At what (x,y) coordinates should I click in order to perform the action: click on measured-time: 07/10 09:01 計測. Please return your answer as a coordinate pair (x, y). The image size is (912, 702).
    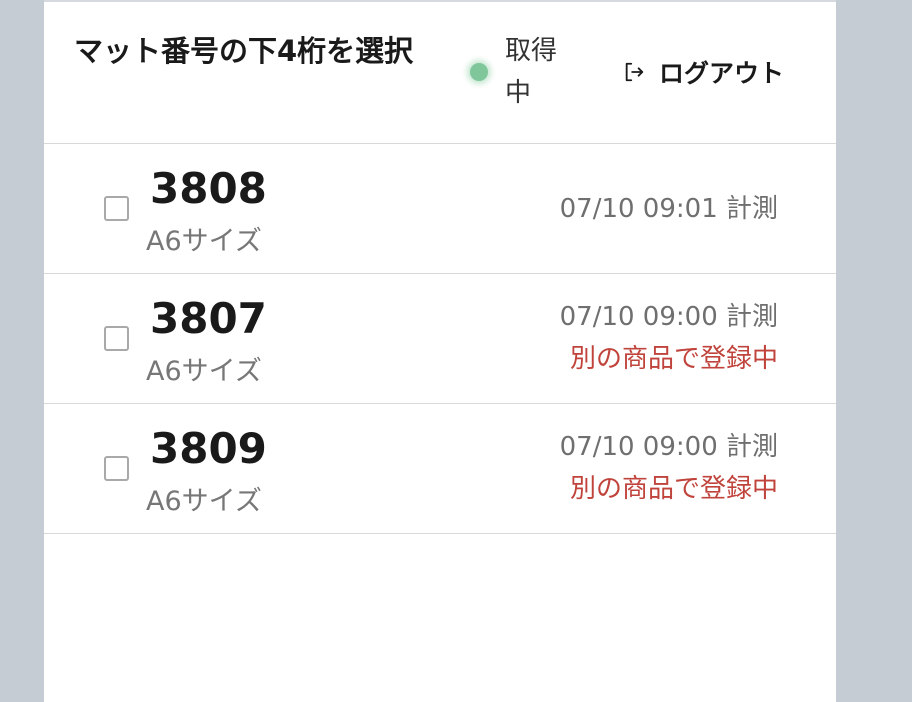
    Looking at the image, I should click on (668, 209).